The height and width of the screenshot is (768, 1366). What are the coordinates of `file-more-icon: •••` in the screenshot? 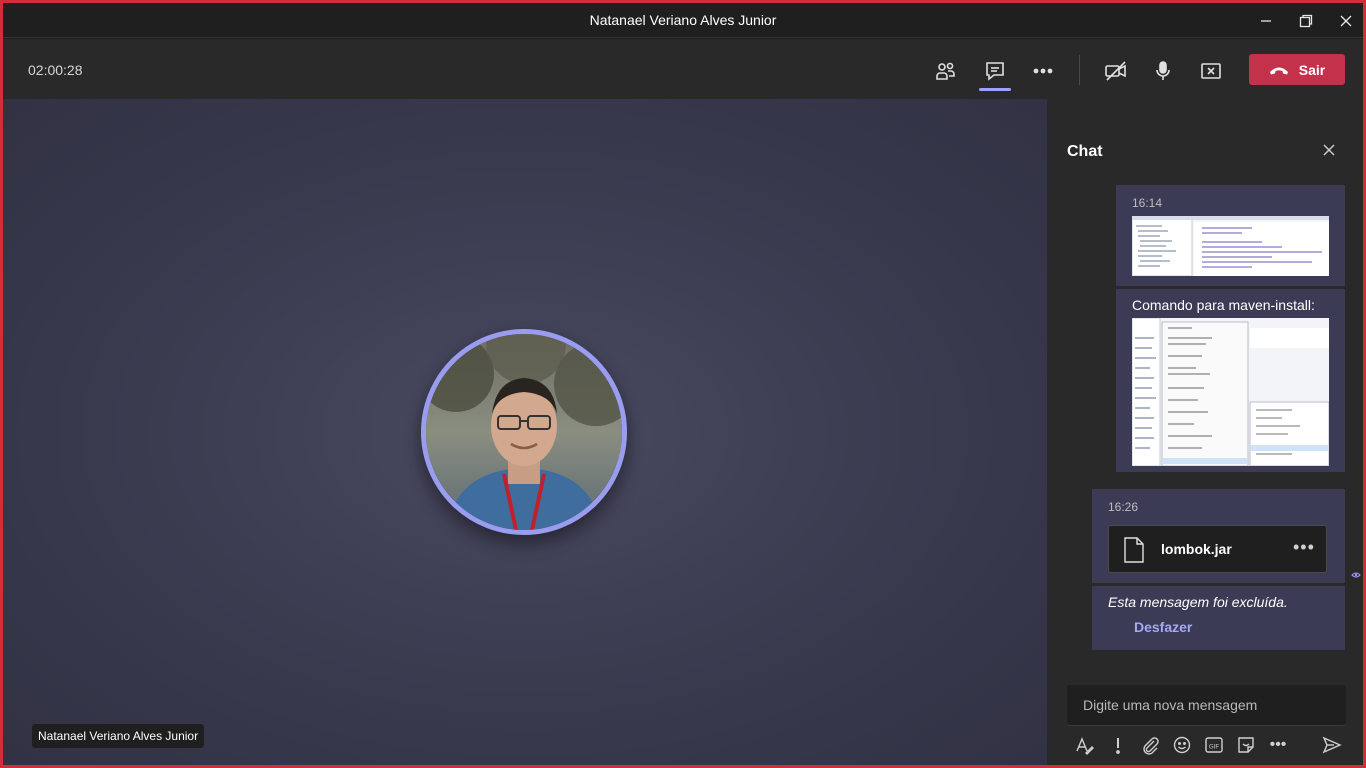 It's located at (1304, 547).